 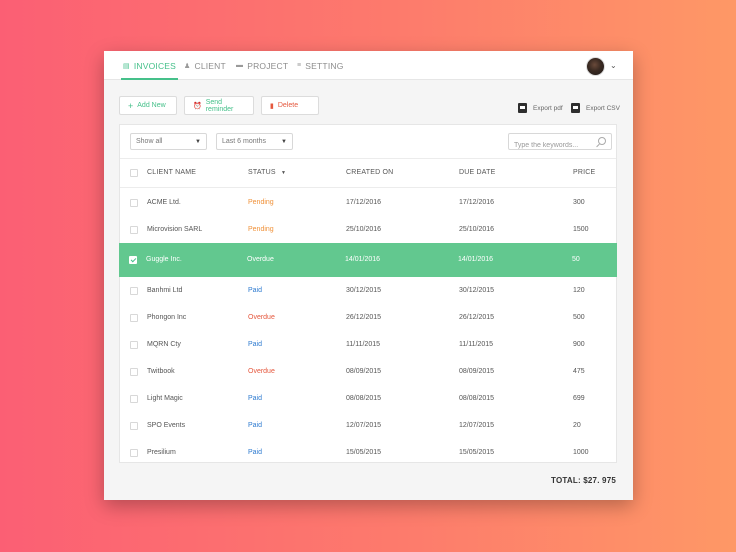 What do you see at coordinates (268, 65) in the screenshot?
I see `tab-label: PROJECT` at bounding box center [268, 65].